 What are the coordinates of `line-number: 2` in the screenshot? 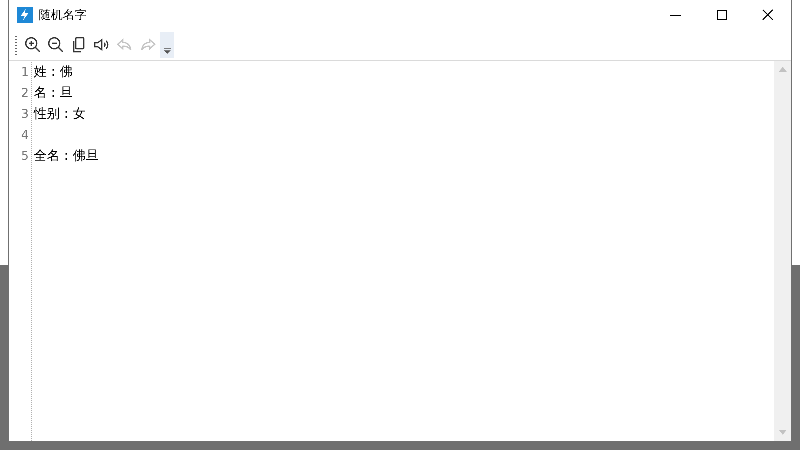 It's located at (25, 93).